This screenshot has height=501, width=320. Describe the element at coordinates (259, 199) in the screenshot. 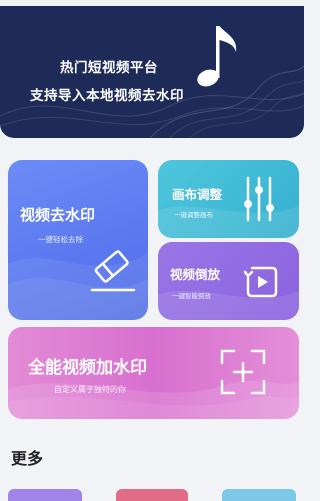

I see `sliders-icon` at that location.